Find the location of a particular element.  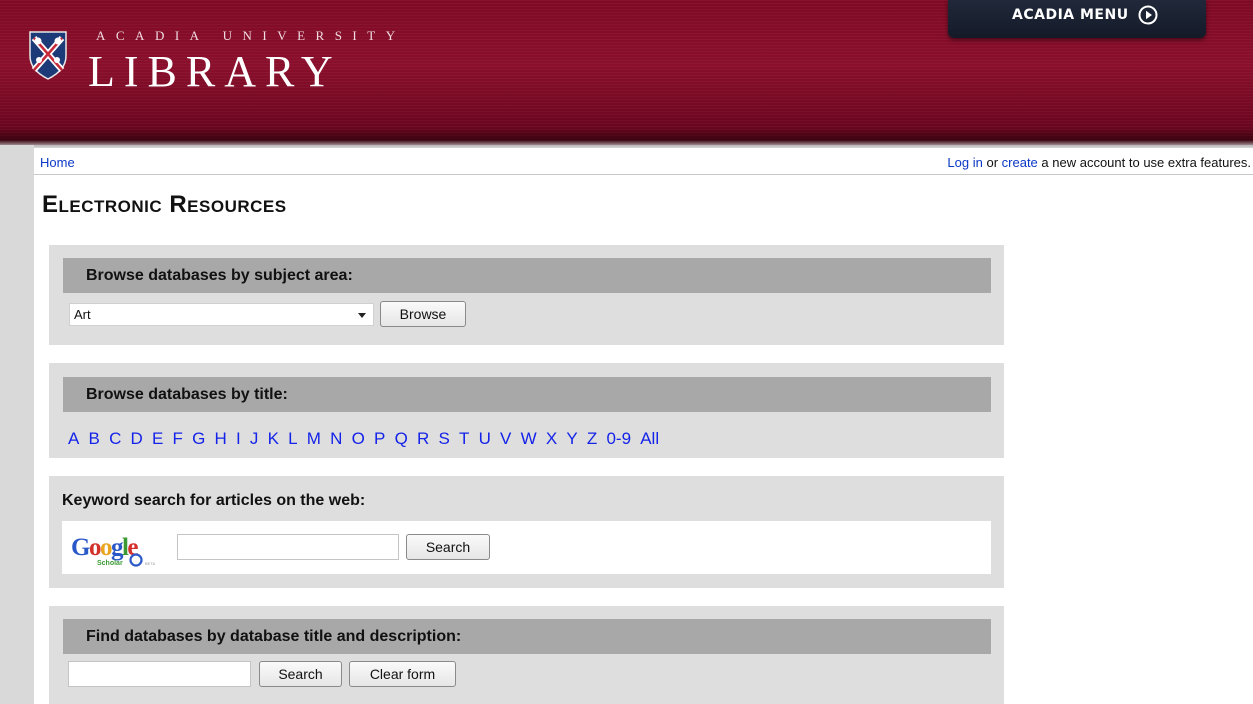

letter-link-c: C is located at coordinates (115, 438).